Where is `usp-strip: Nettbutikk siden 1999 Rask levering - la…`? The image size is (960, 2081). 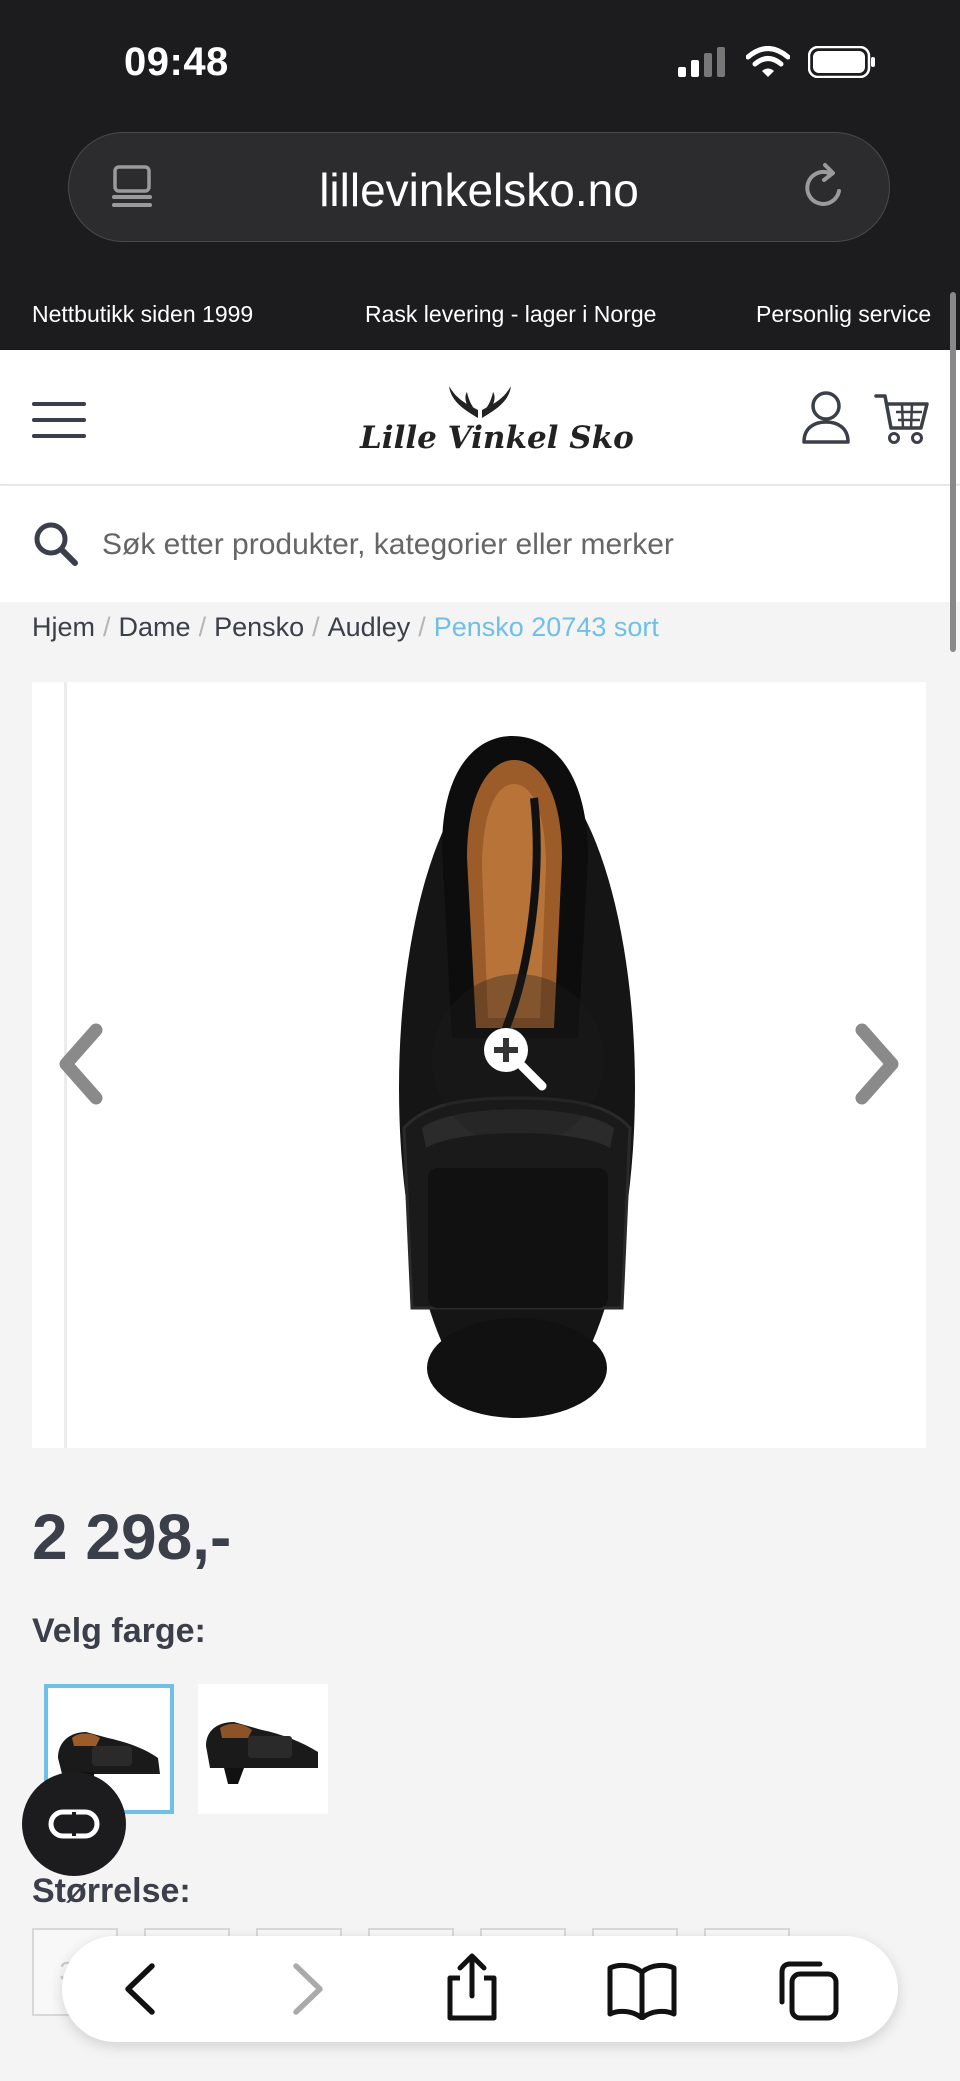 usp-strip: Nettbutikk siden 1999 Rask levering - la… is located at coordinates (480, 314).